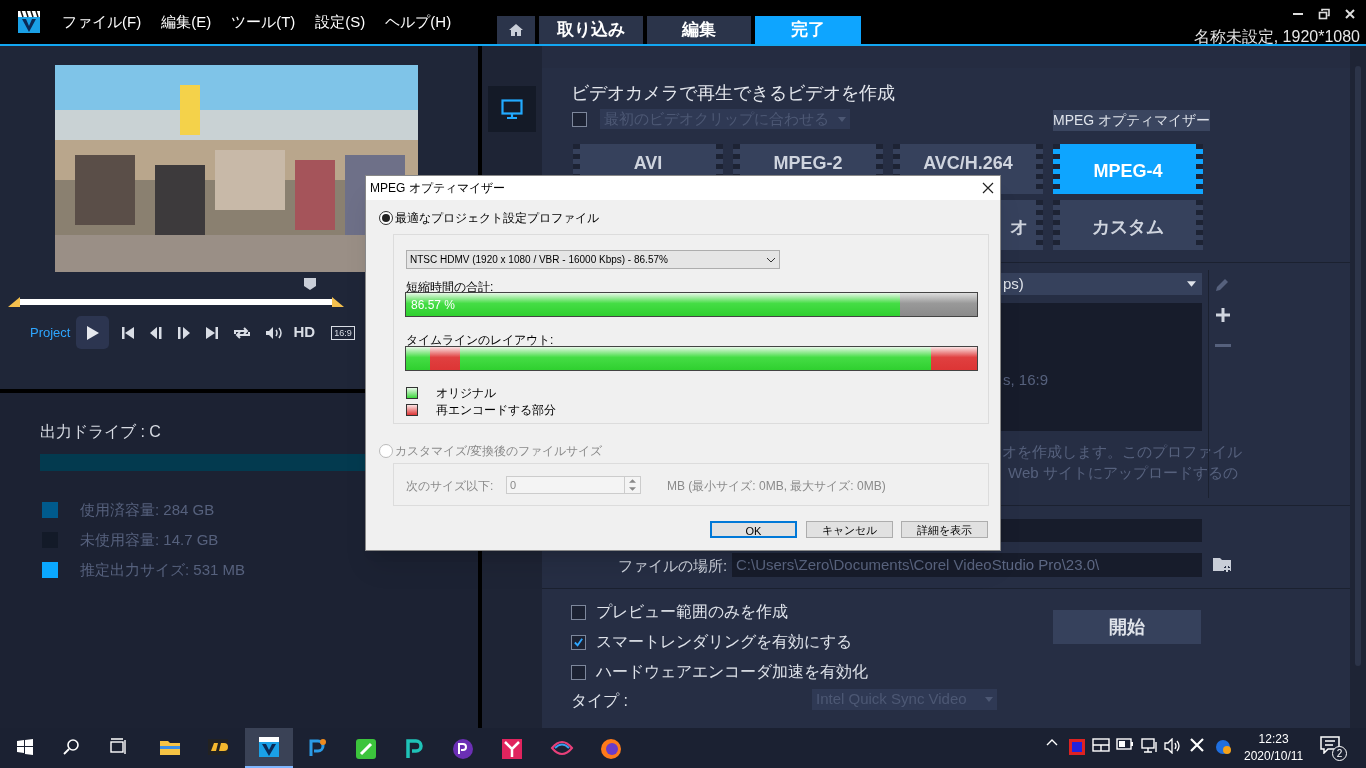 The height and width of the screenshot is (768, 1366). I want to click on profile-combo: NTSC HDMV (1920 x 1080 / VBR - 16000 Kbps) - 86.57%, so click(593, 259).